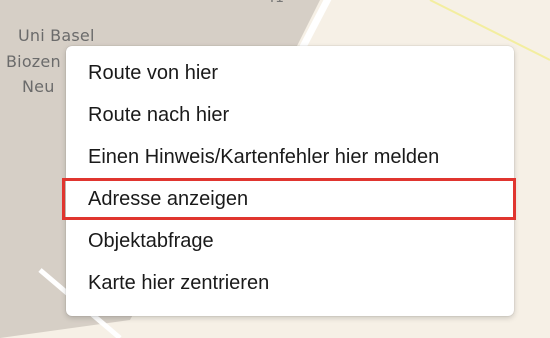 The width and height of the screenshot is (550, 338). Describe the element at coordinates (56, 35) in the screenshot. I see `map-label-poi: Uni Basel` at that location.